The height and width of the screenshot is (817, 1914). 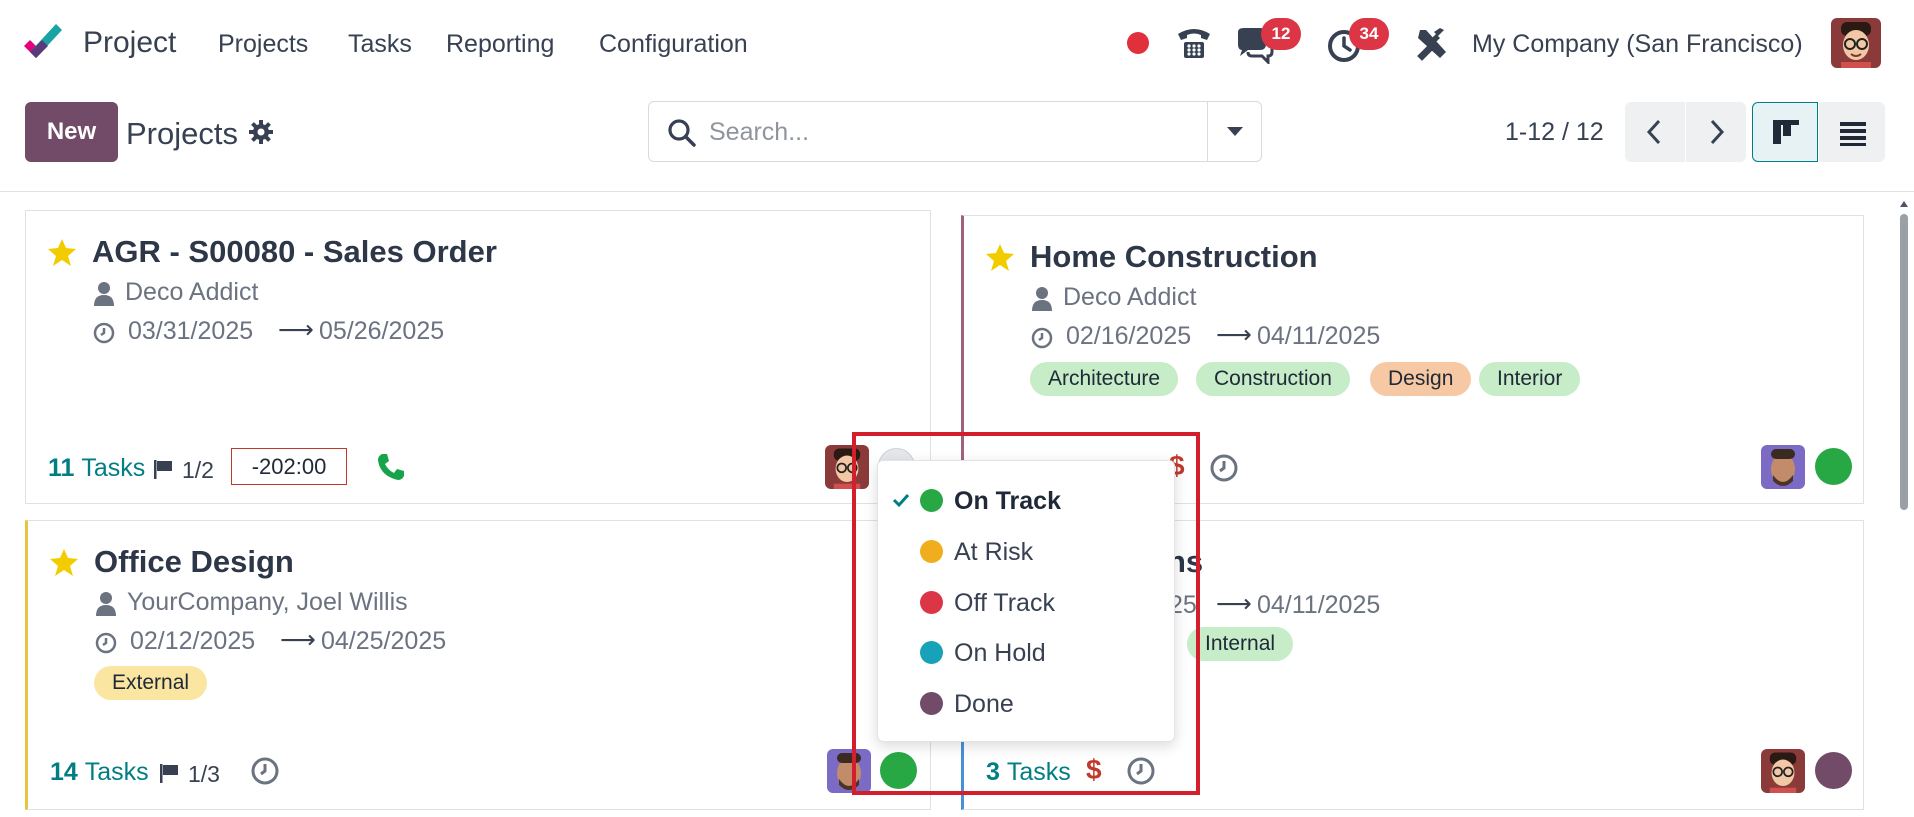 I want to click on status-option-at-risk: At Risk, so click(x=1027, y=552).